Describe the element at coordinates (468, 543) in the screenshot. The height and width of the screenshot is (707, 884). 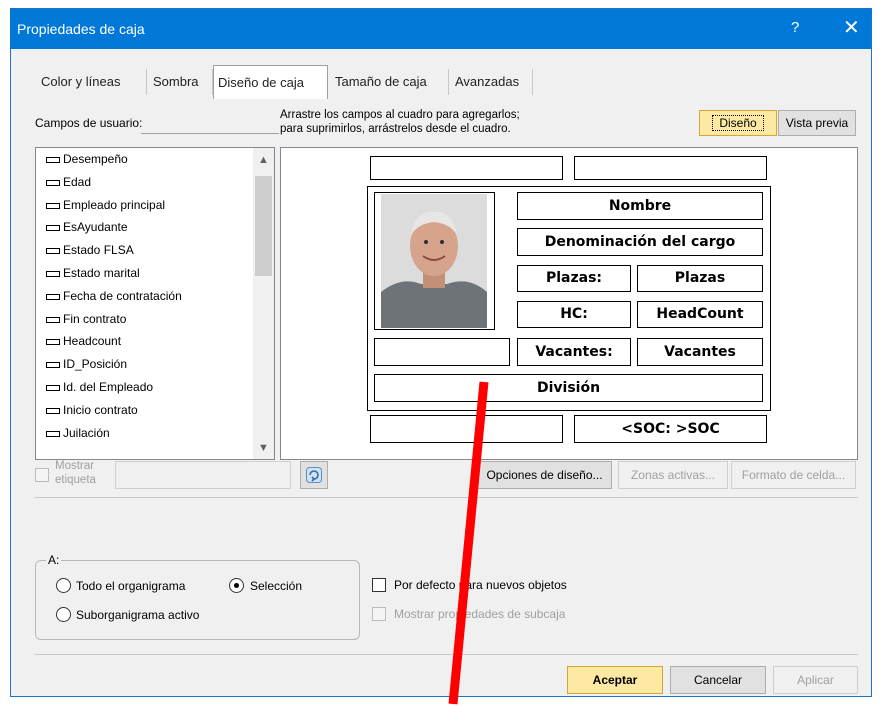
I see `red-annotation-line` at that location.